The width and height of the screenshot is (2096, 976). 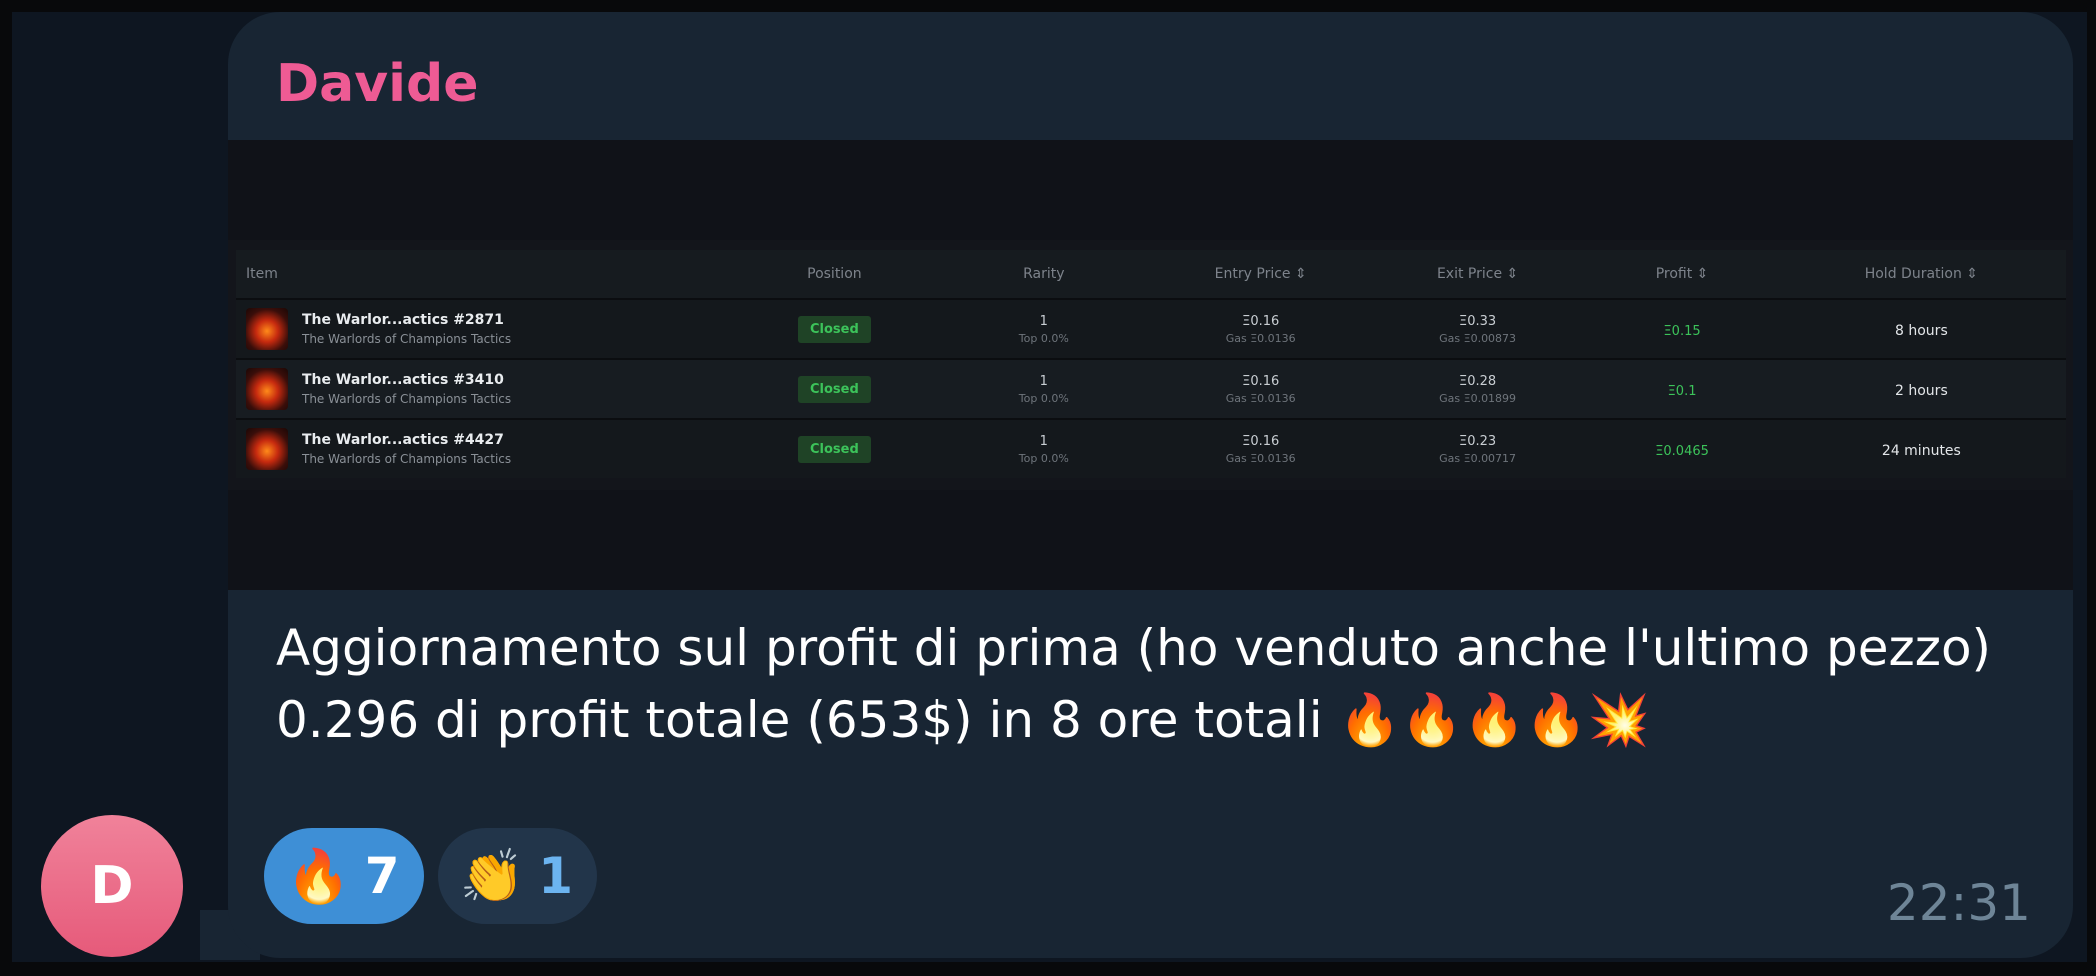 I want to click on header-profit: Profit ⇕, so click(x=1682, y=274).